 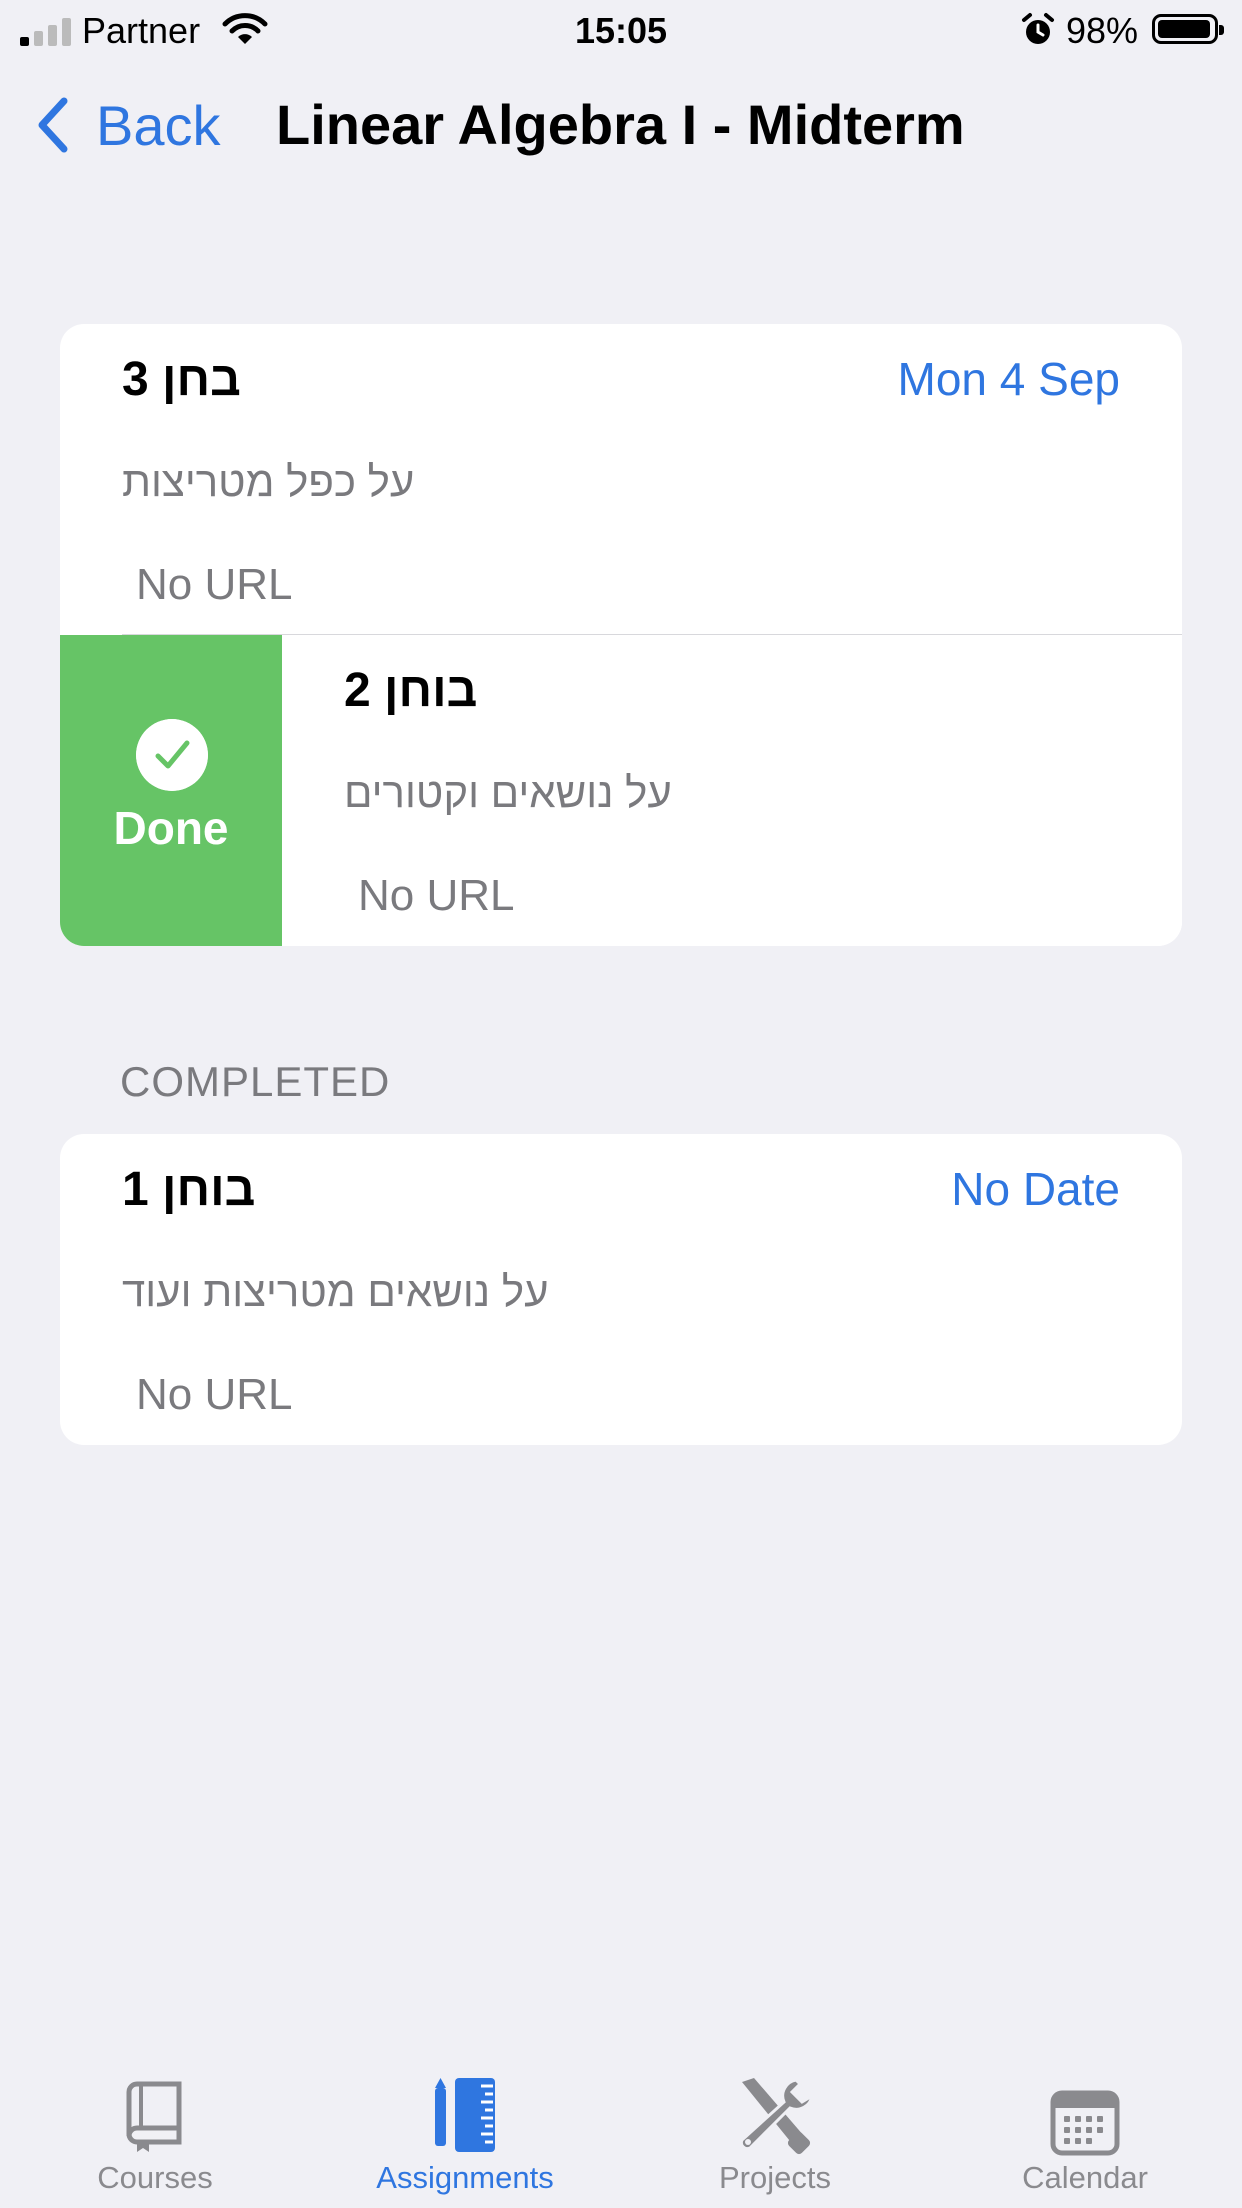 I want to click on calendar-icon, so click(x=1085, y=2123).